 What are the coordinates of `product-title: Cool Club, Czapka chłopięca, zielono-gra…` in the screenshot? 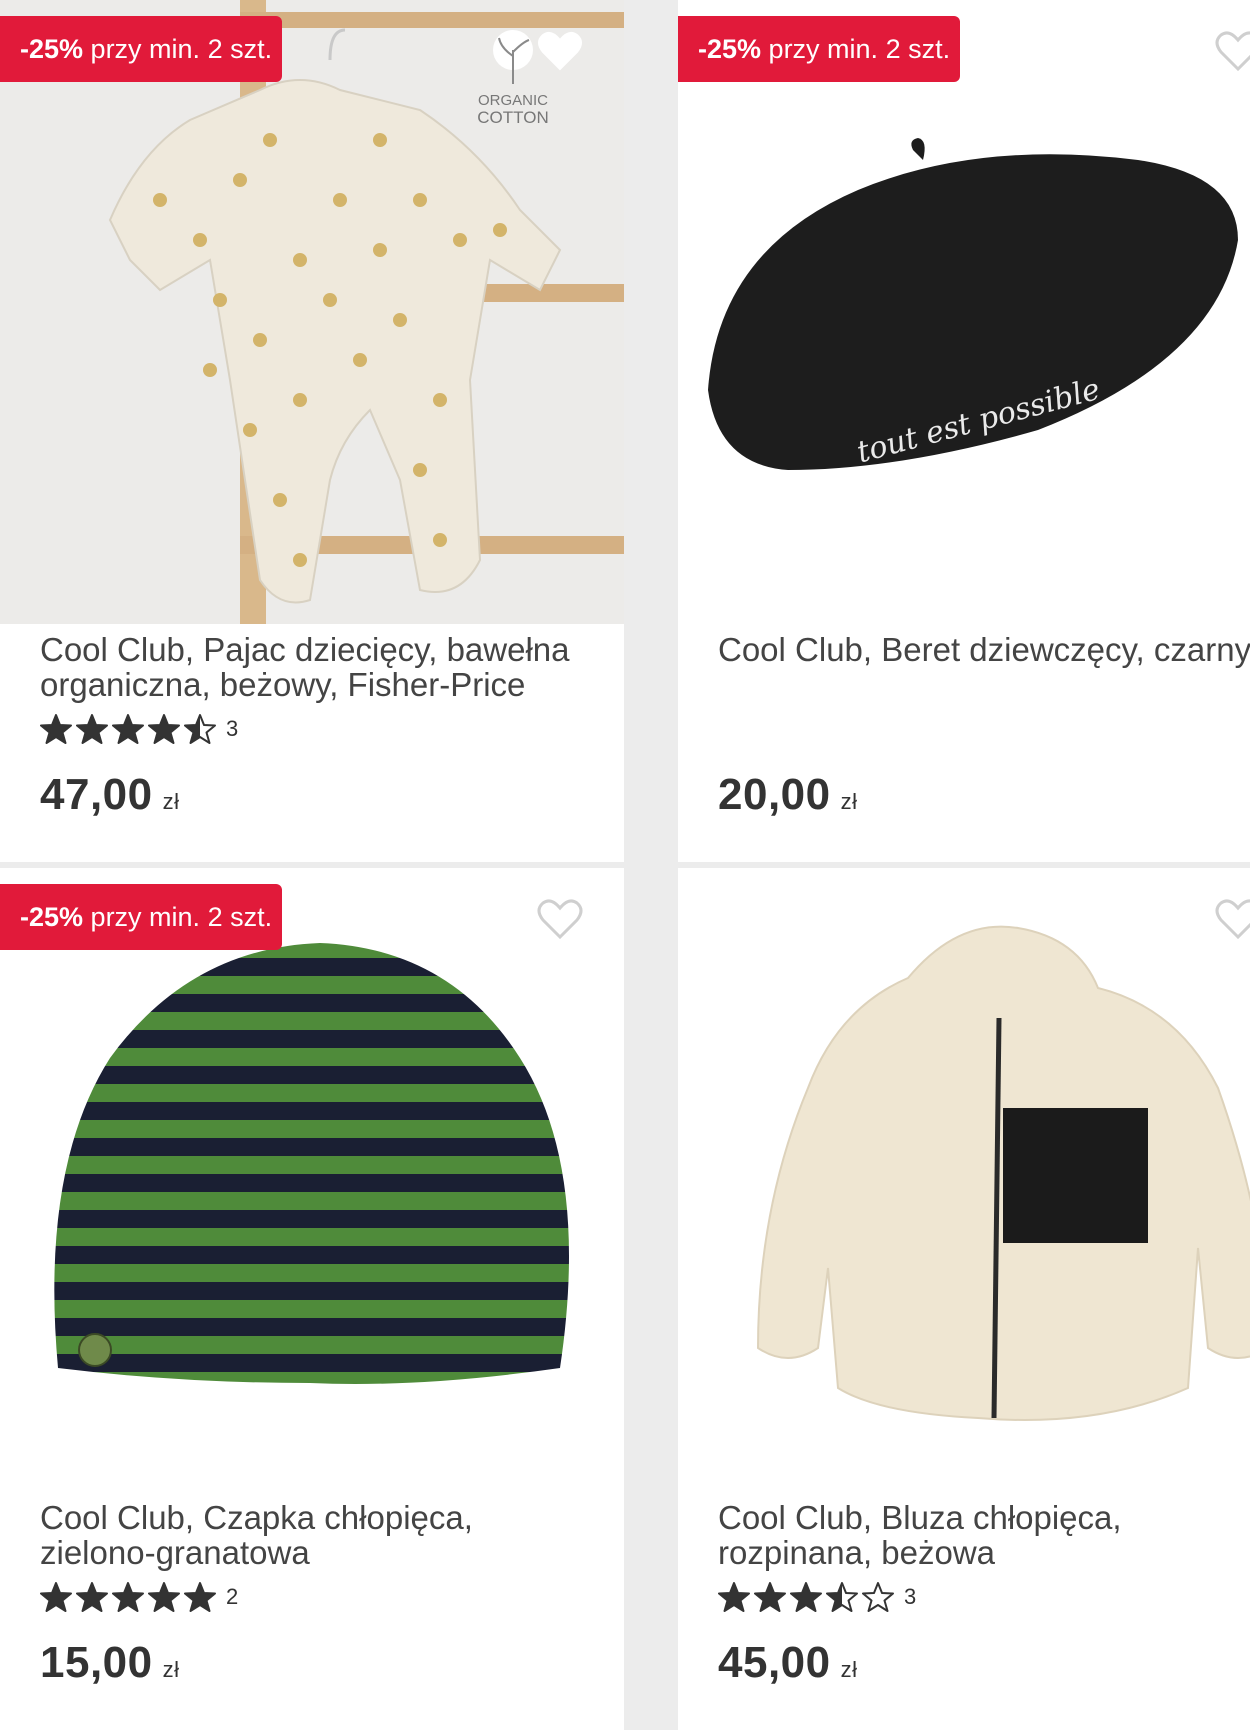 It's located at (325, 1535).